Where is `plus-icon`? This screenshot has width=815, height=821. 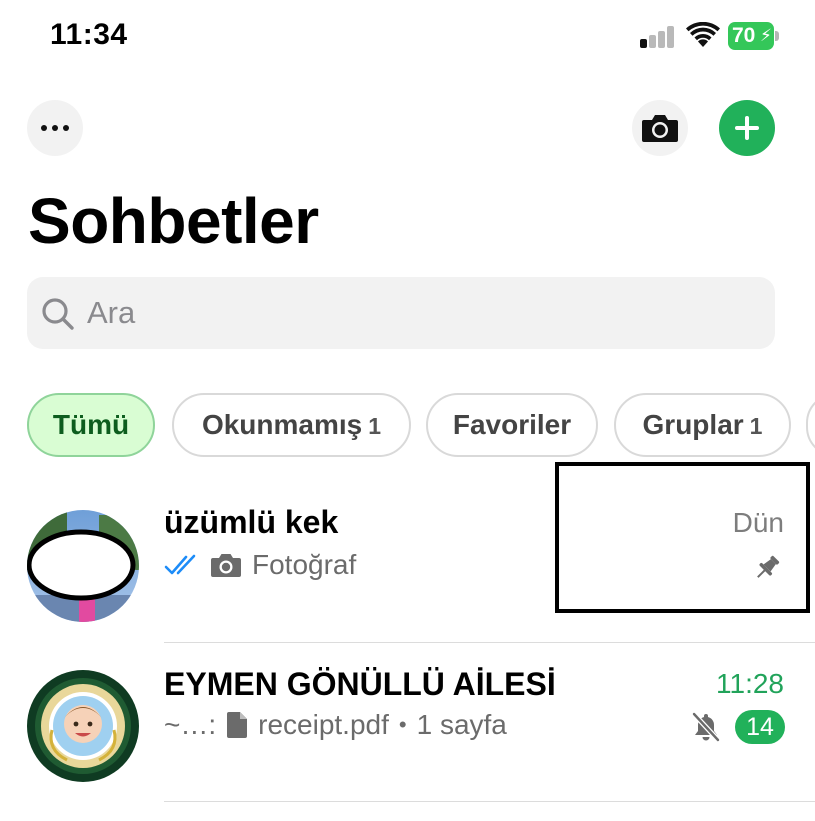 plus-icon is located at coordinates (747, 128).